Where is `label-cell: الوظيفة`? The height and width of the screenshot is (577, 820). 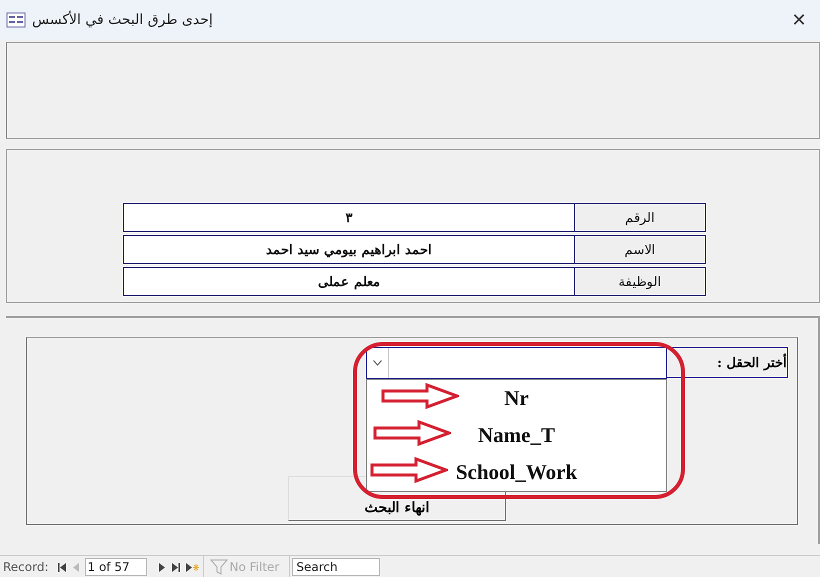
label-cell: الوظيفة is located at coordinates (640, 281).